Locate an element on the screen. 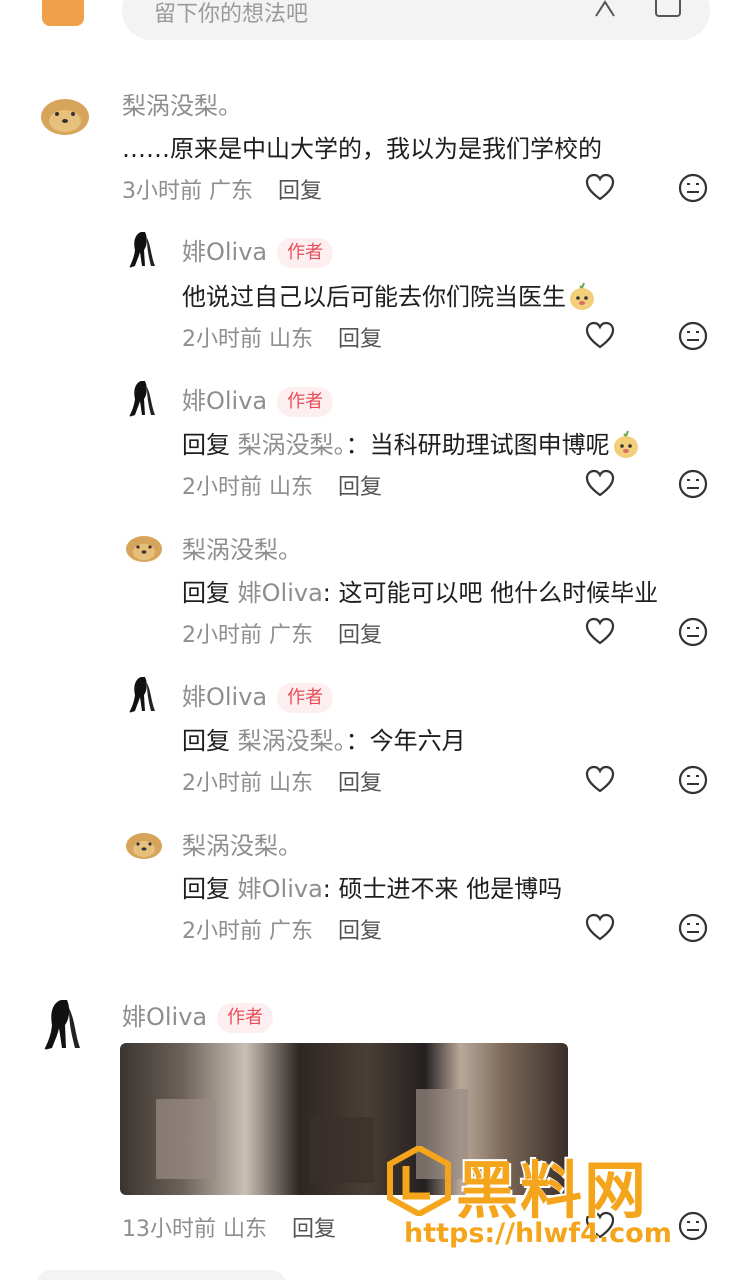 Image resolution: width=739 pixels, height=1280 pixels. comment-text: ……原来是中山大学的，我以为是我们学校的 is located at coordinates (362, 149).